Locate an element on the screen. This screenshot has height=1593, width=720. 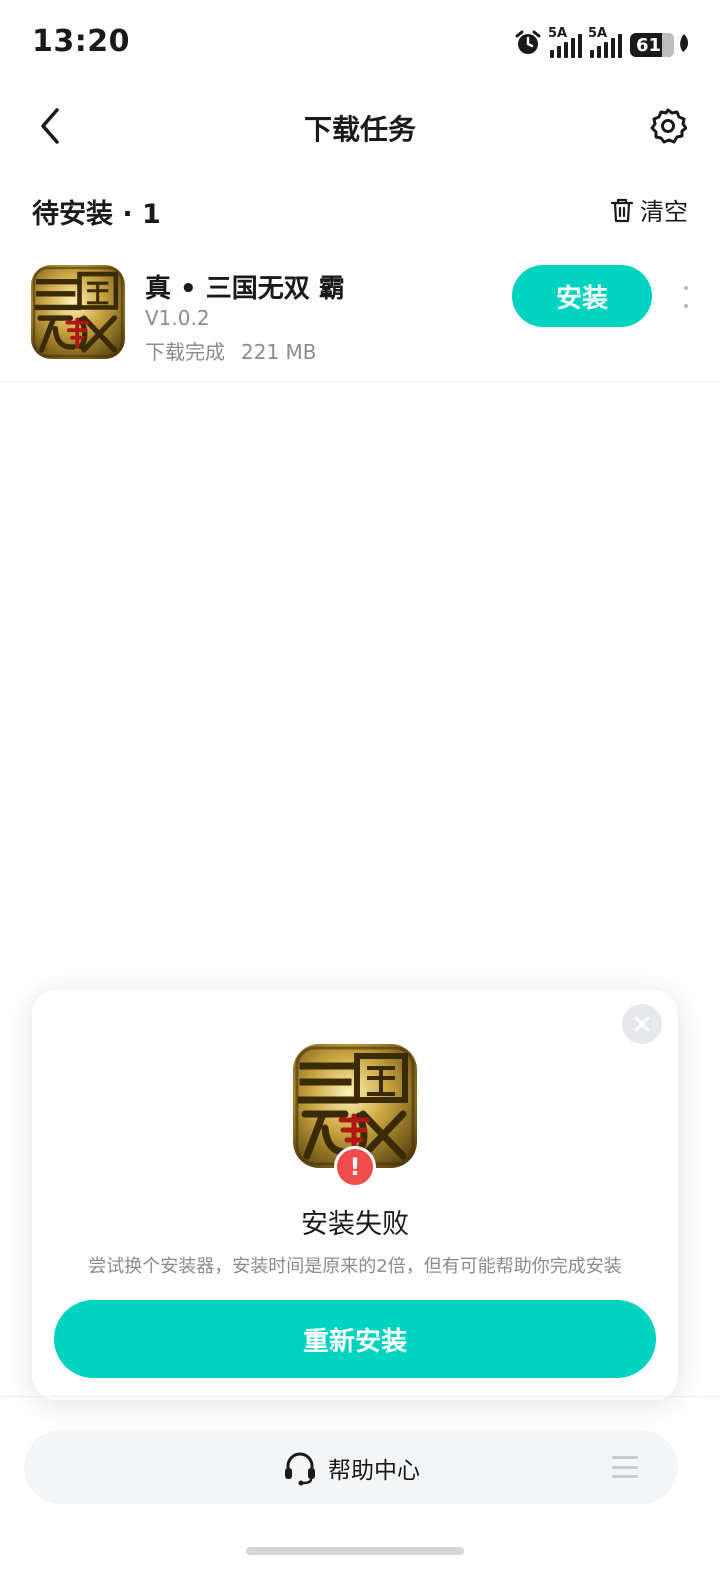
install-button: 安装 is located at coordinates (582, 296).